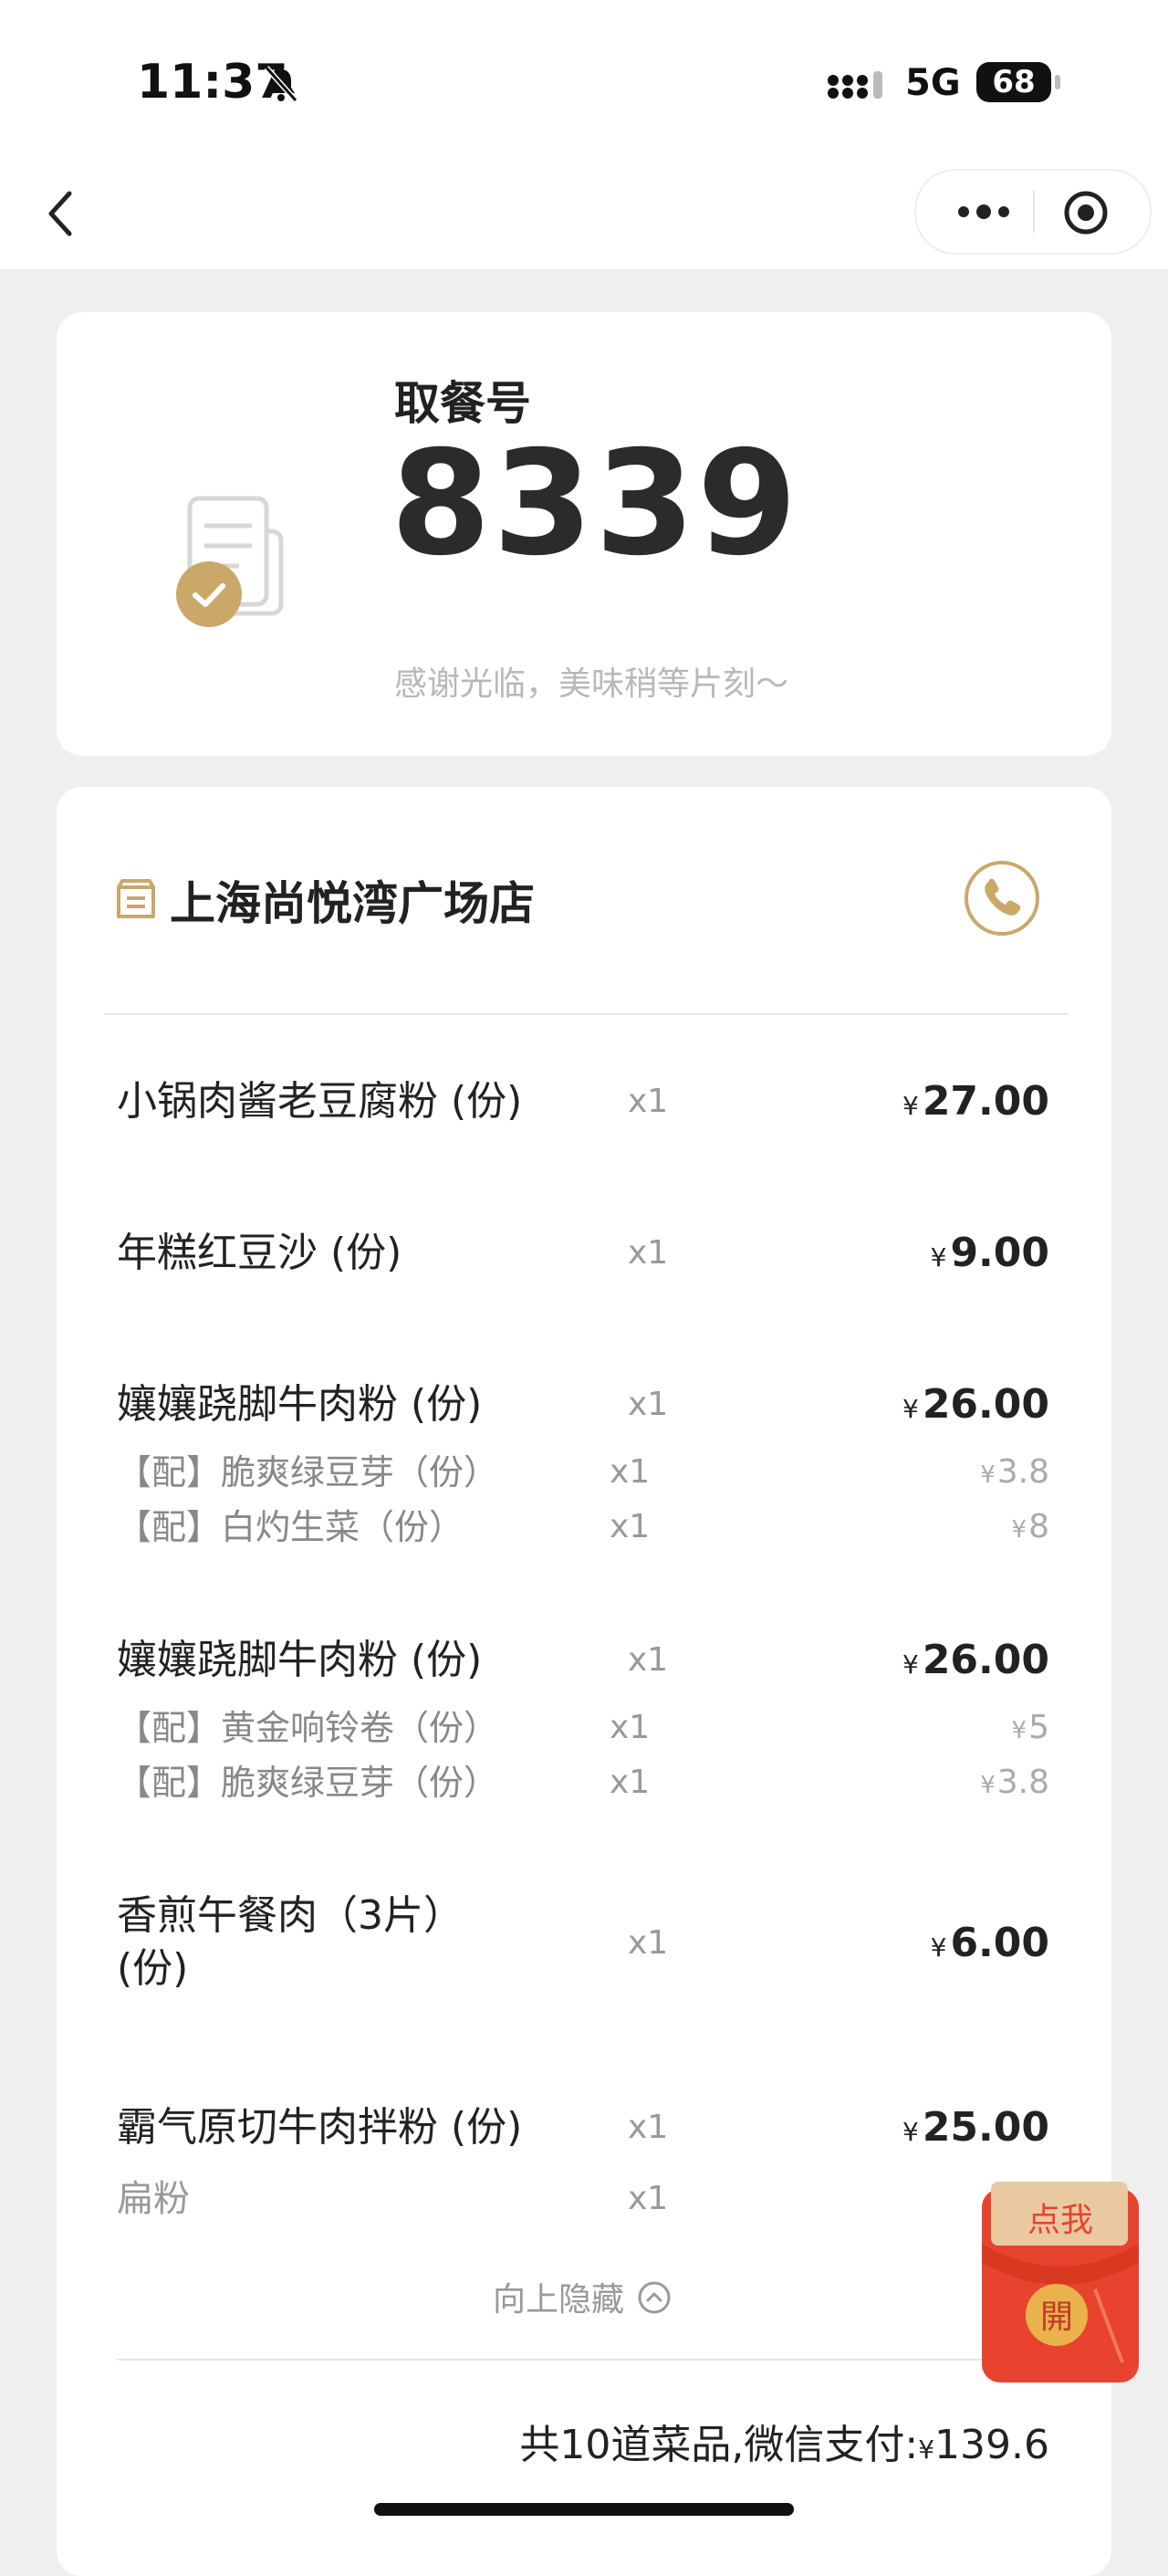 The image size is (1168, 2576). I want to click on store-icon, so click(136, 898).